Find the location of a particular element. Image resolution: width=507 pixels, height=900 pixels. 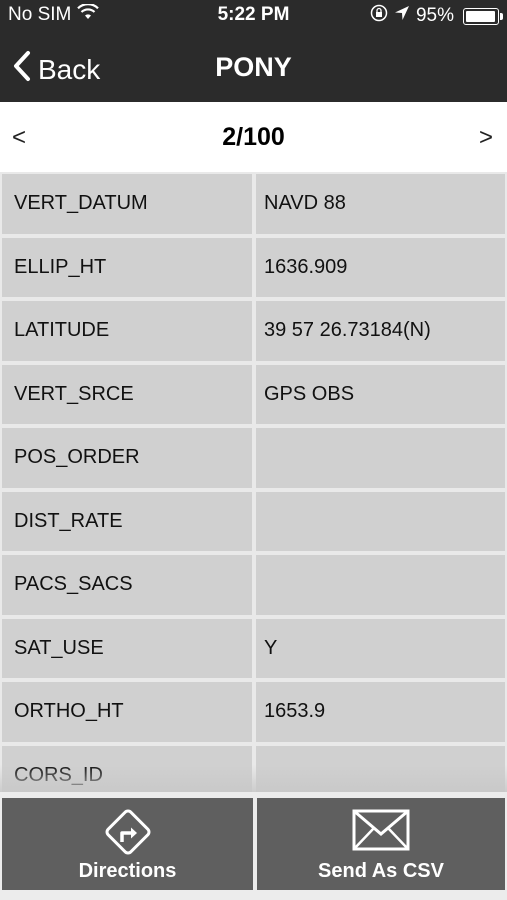

table-row: VERT_DATUM NAVD 88 is located at coordinates (253, 204).